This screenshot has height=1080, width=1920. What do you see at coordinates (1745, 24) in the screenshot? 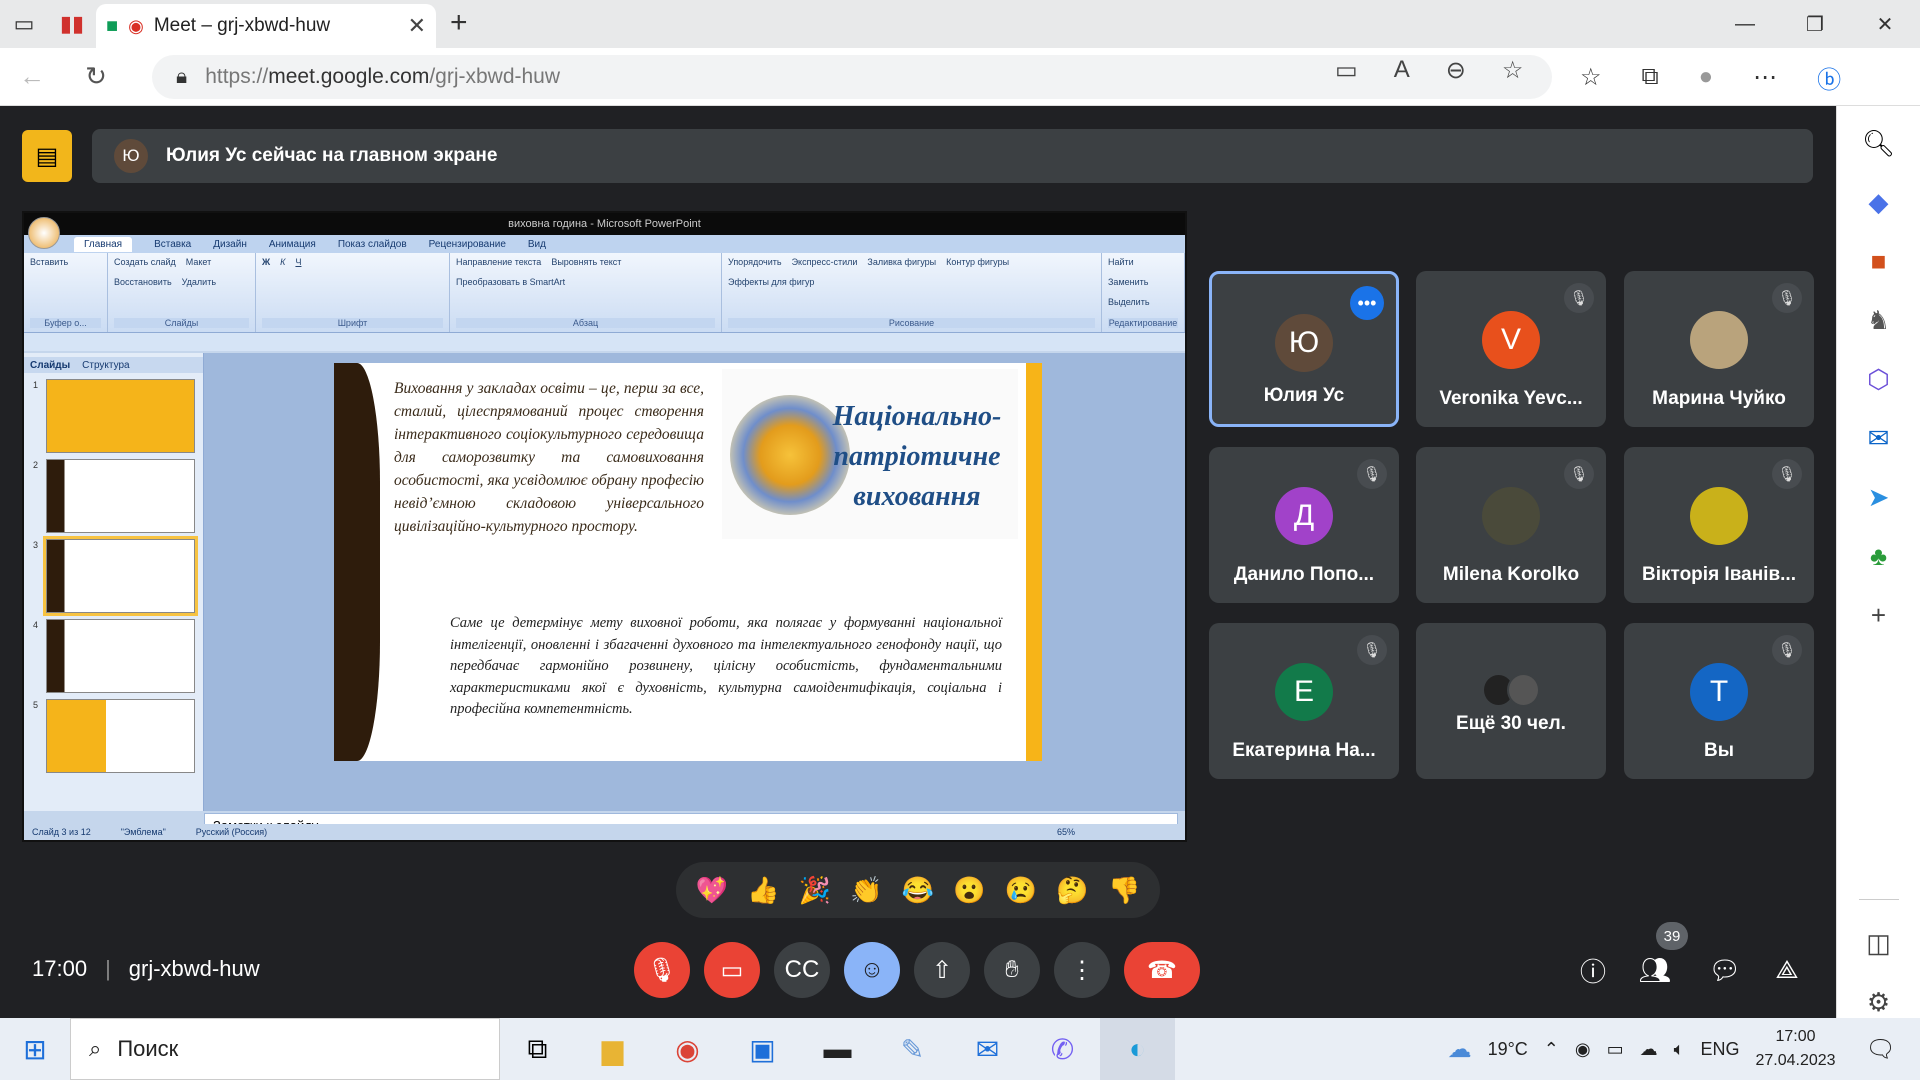
I see `minimize-icon: —` at bounding box center [1745, 24].